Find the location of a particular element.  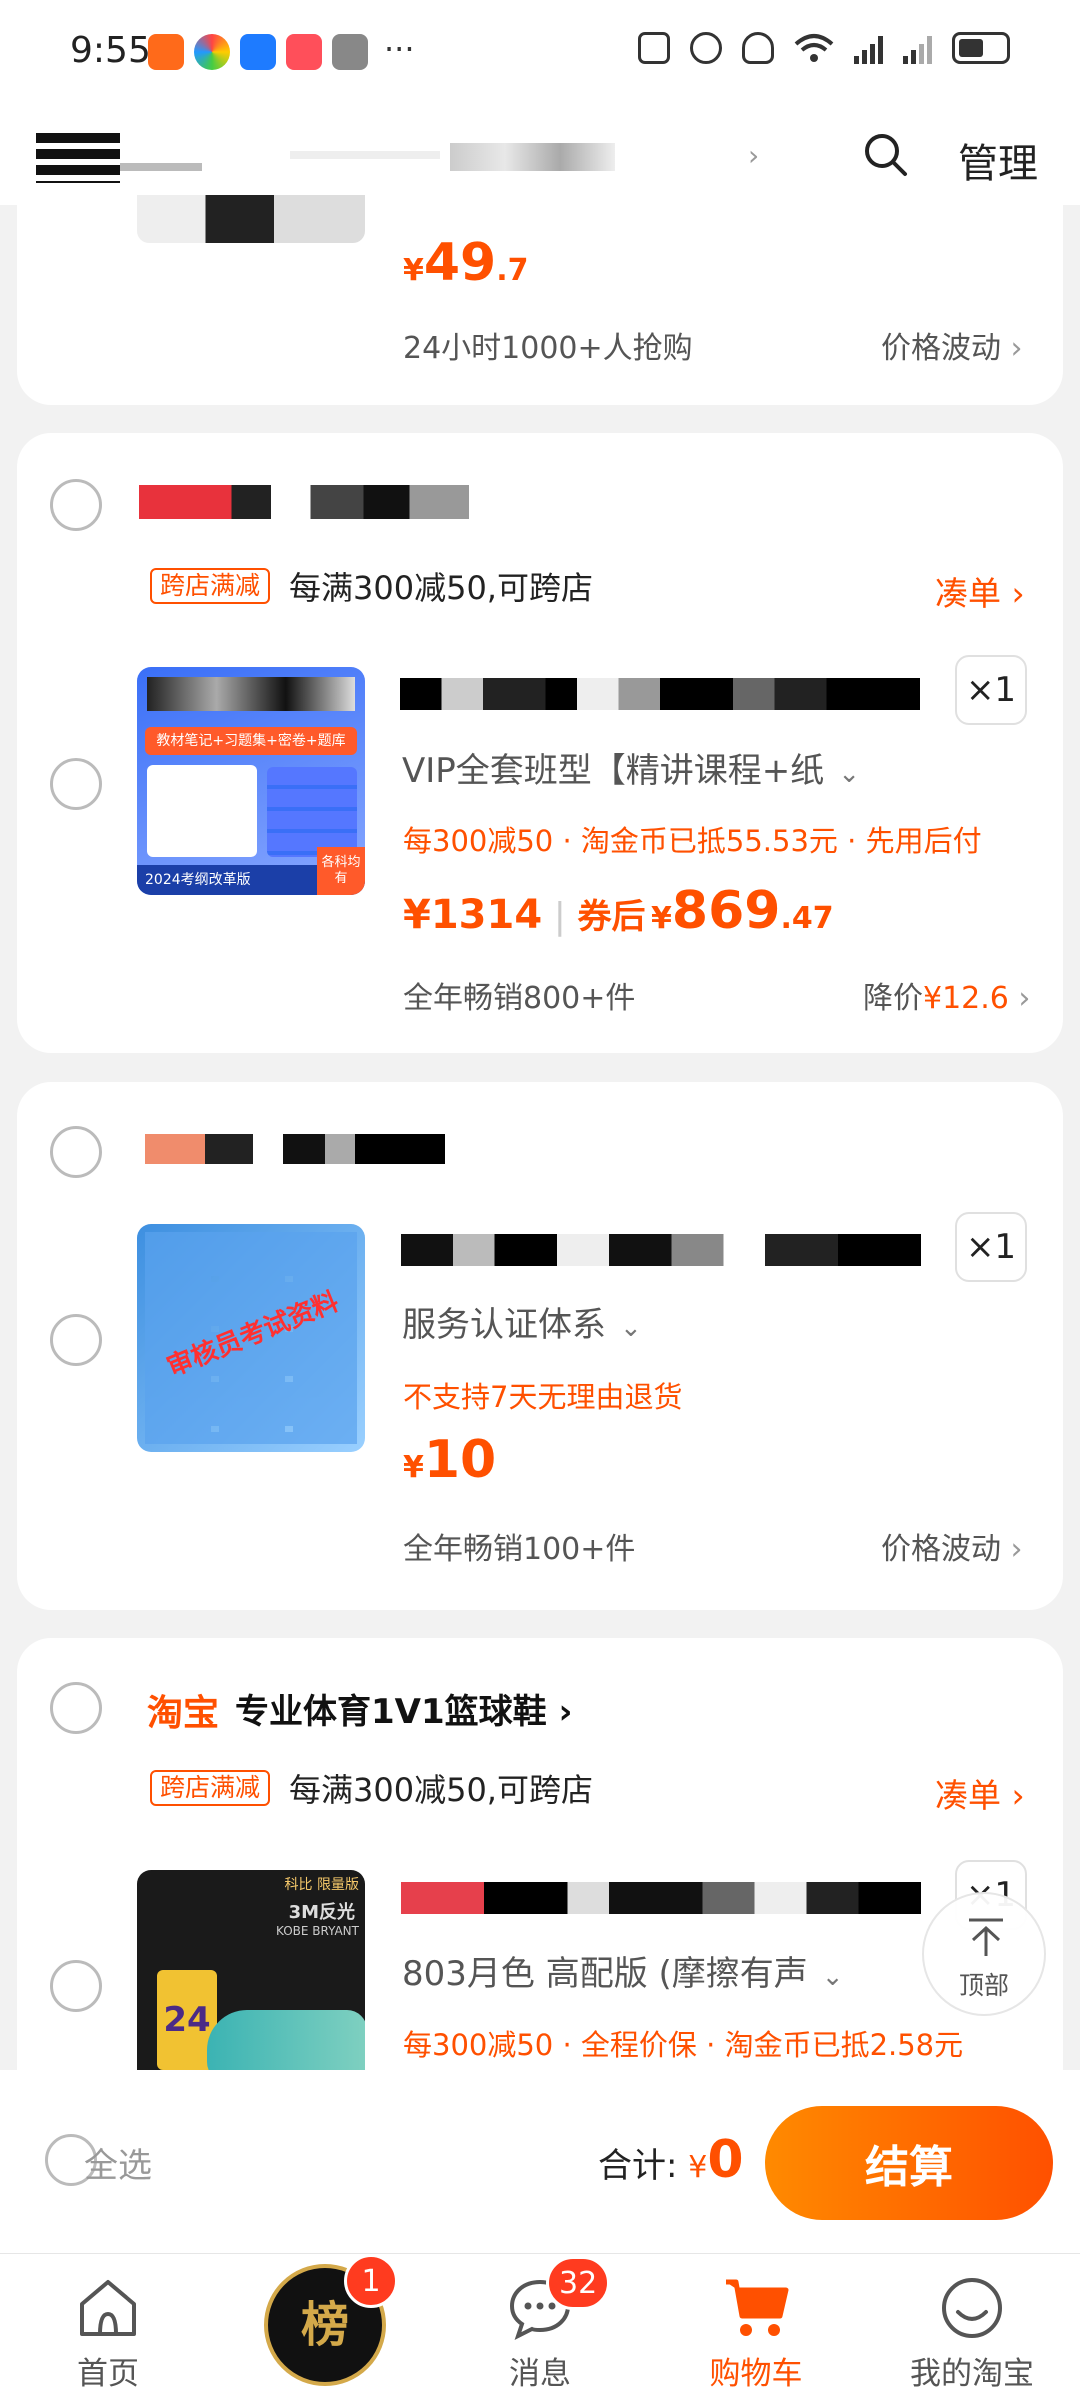

product-thumbnail: 审核员考试资料 is located at coordinates (251, 1338).